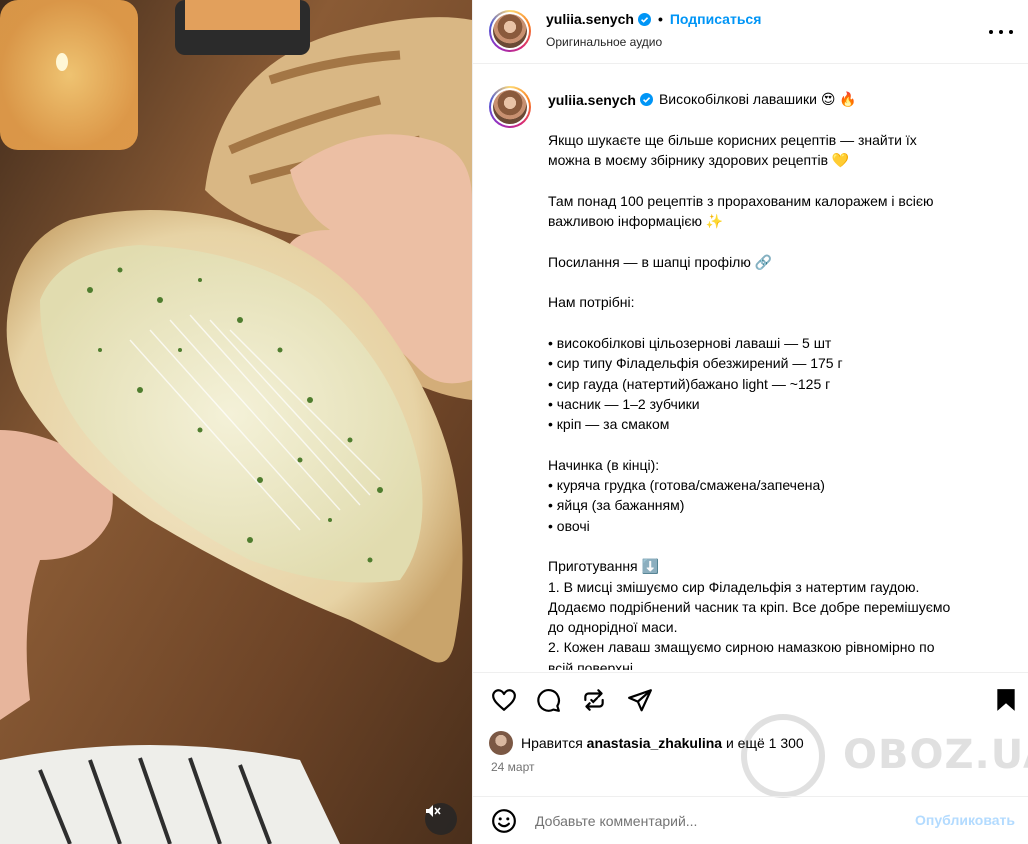  I want to click on author-avatar, so click(510, 31).